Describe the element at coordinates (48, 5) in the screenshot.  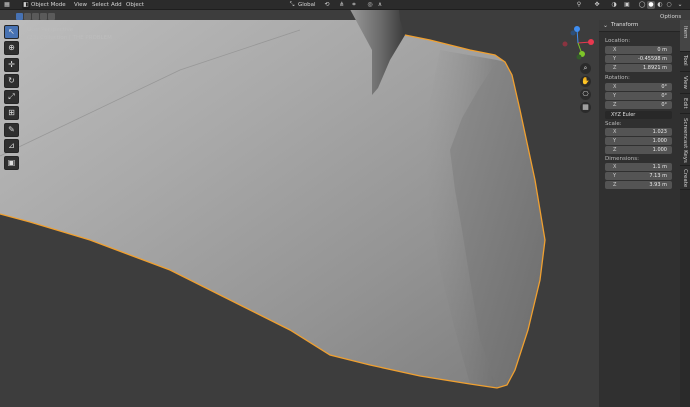
I see `mode-dropdown: Object Mode` at that location.